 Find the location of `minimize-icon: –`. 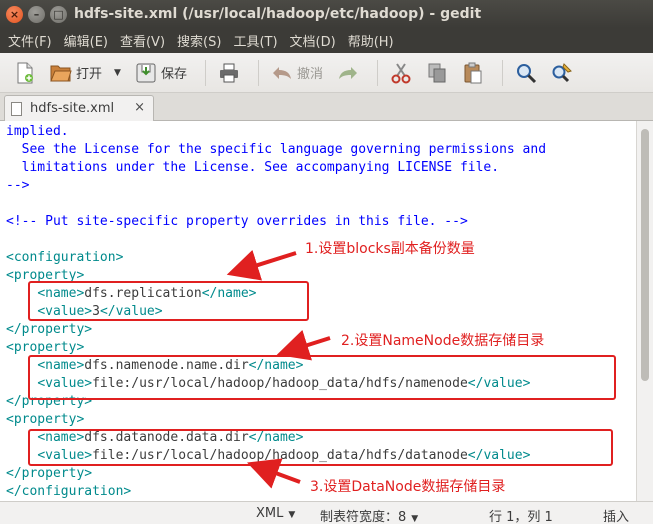

minimize-icon: – is located at coordinates (36, 14).